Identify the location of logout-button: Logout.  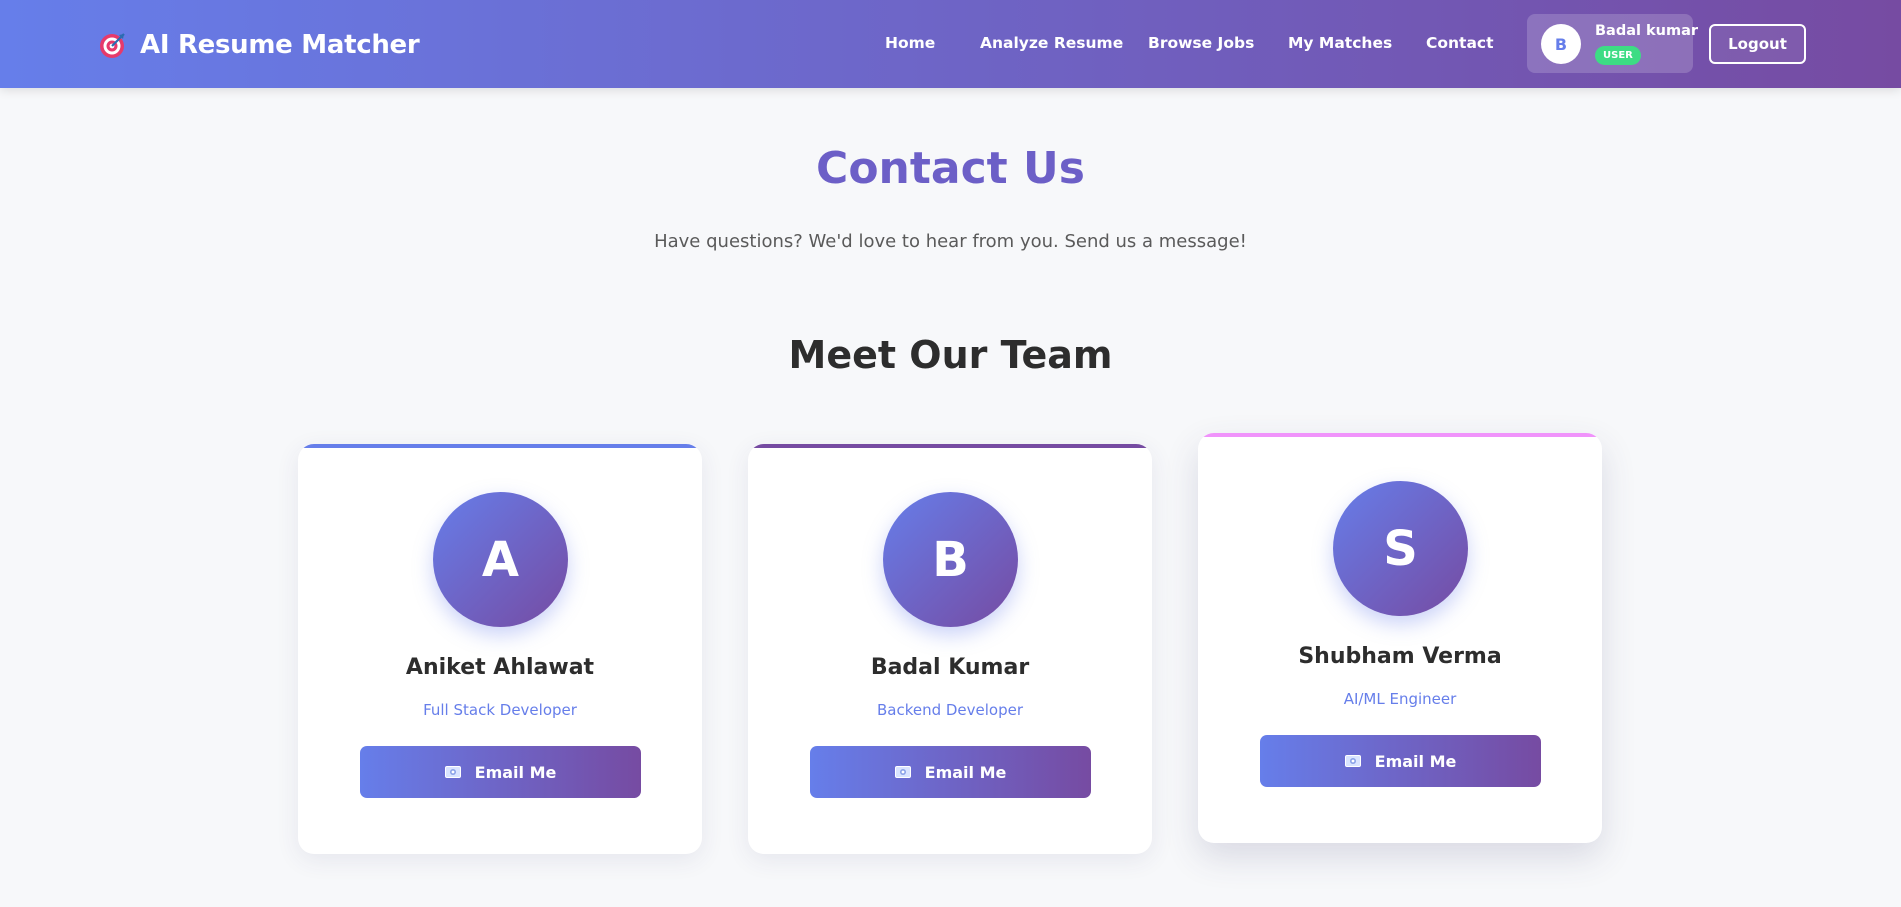
(1757, 44).